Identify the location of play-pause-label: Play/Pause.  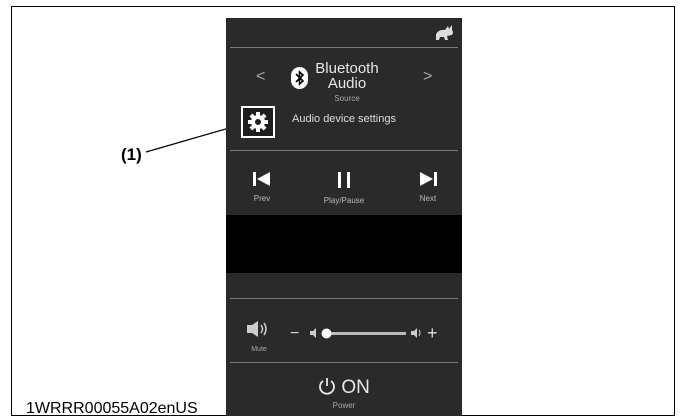
(344, 200).